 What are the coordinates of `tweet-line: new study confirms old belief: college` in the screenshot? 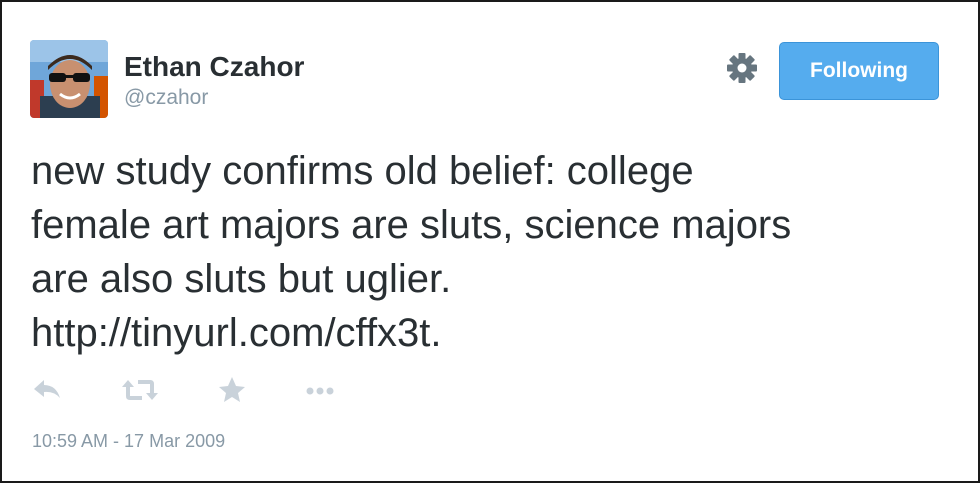 It's located at (362, 171).